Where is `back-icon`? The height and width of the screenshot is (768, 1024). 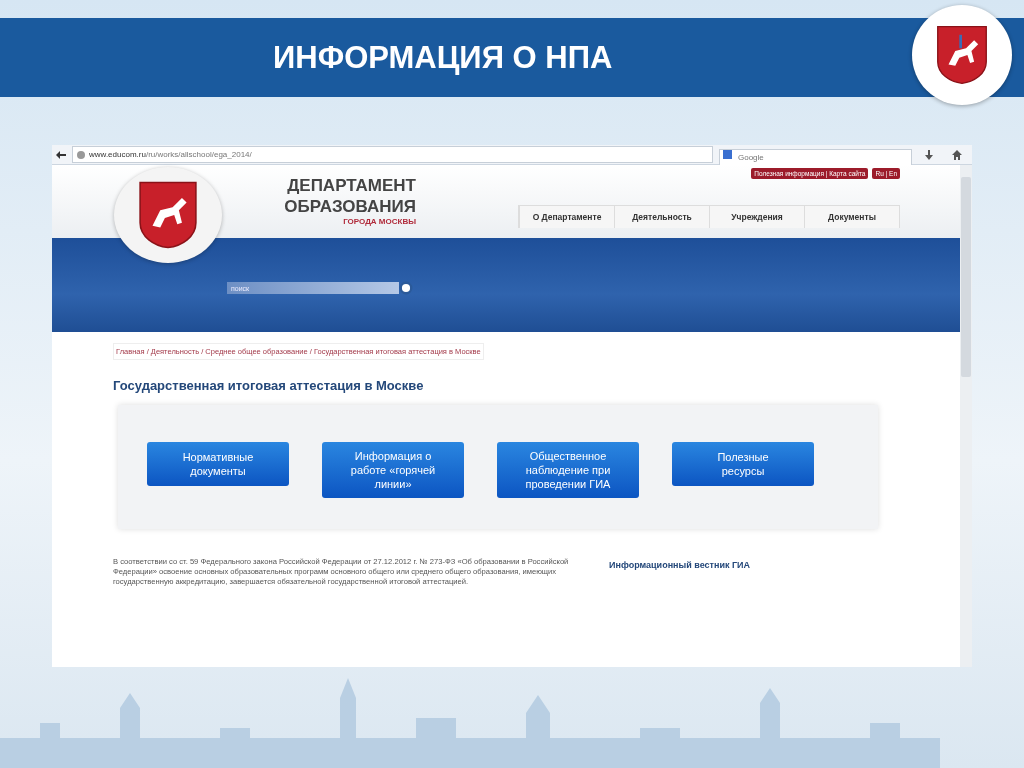 back-icon is located at coordinates (61, 154).